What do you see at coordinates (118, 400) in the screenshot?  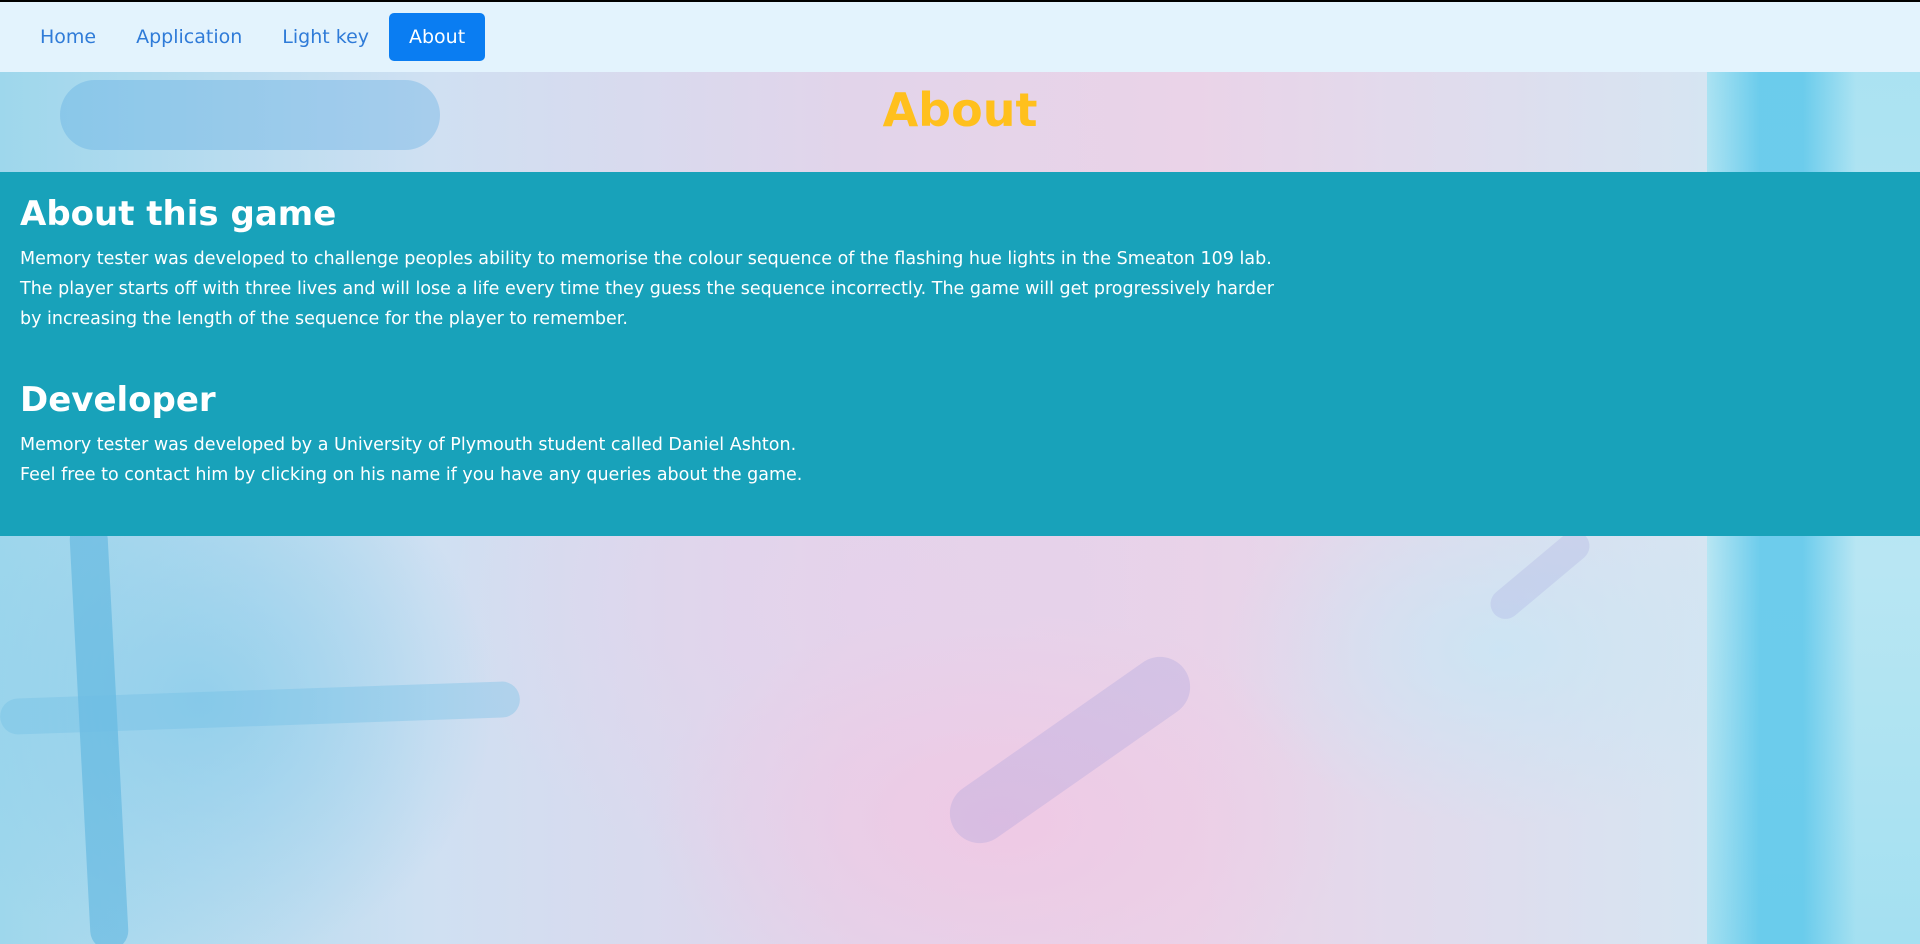 I see `developer-heading: Developer` at bounding box center [118, 400].